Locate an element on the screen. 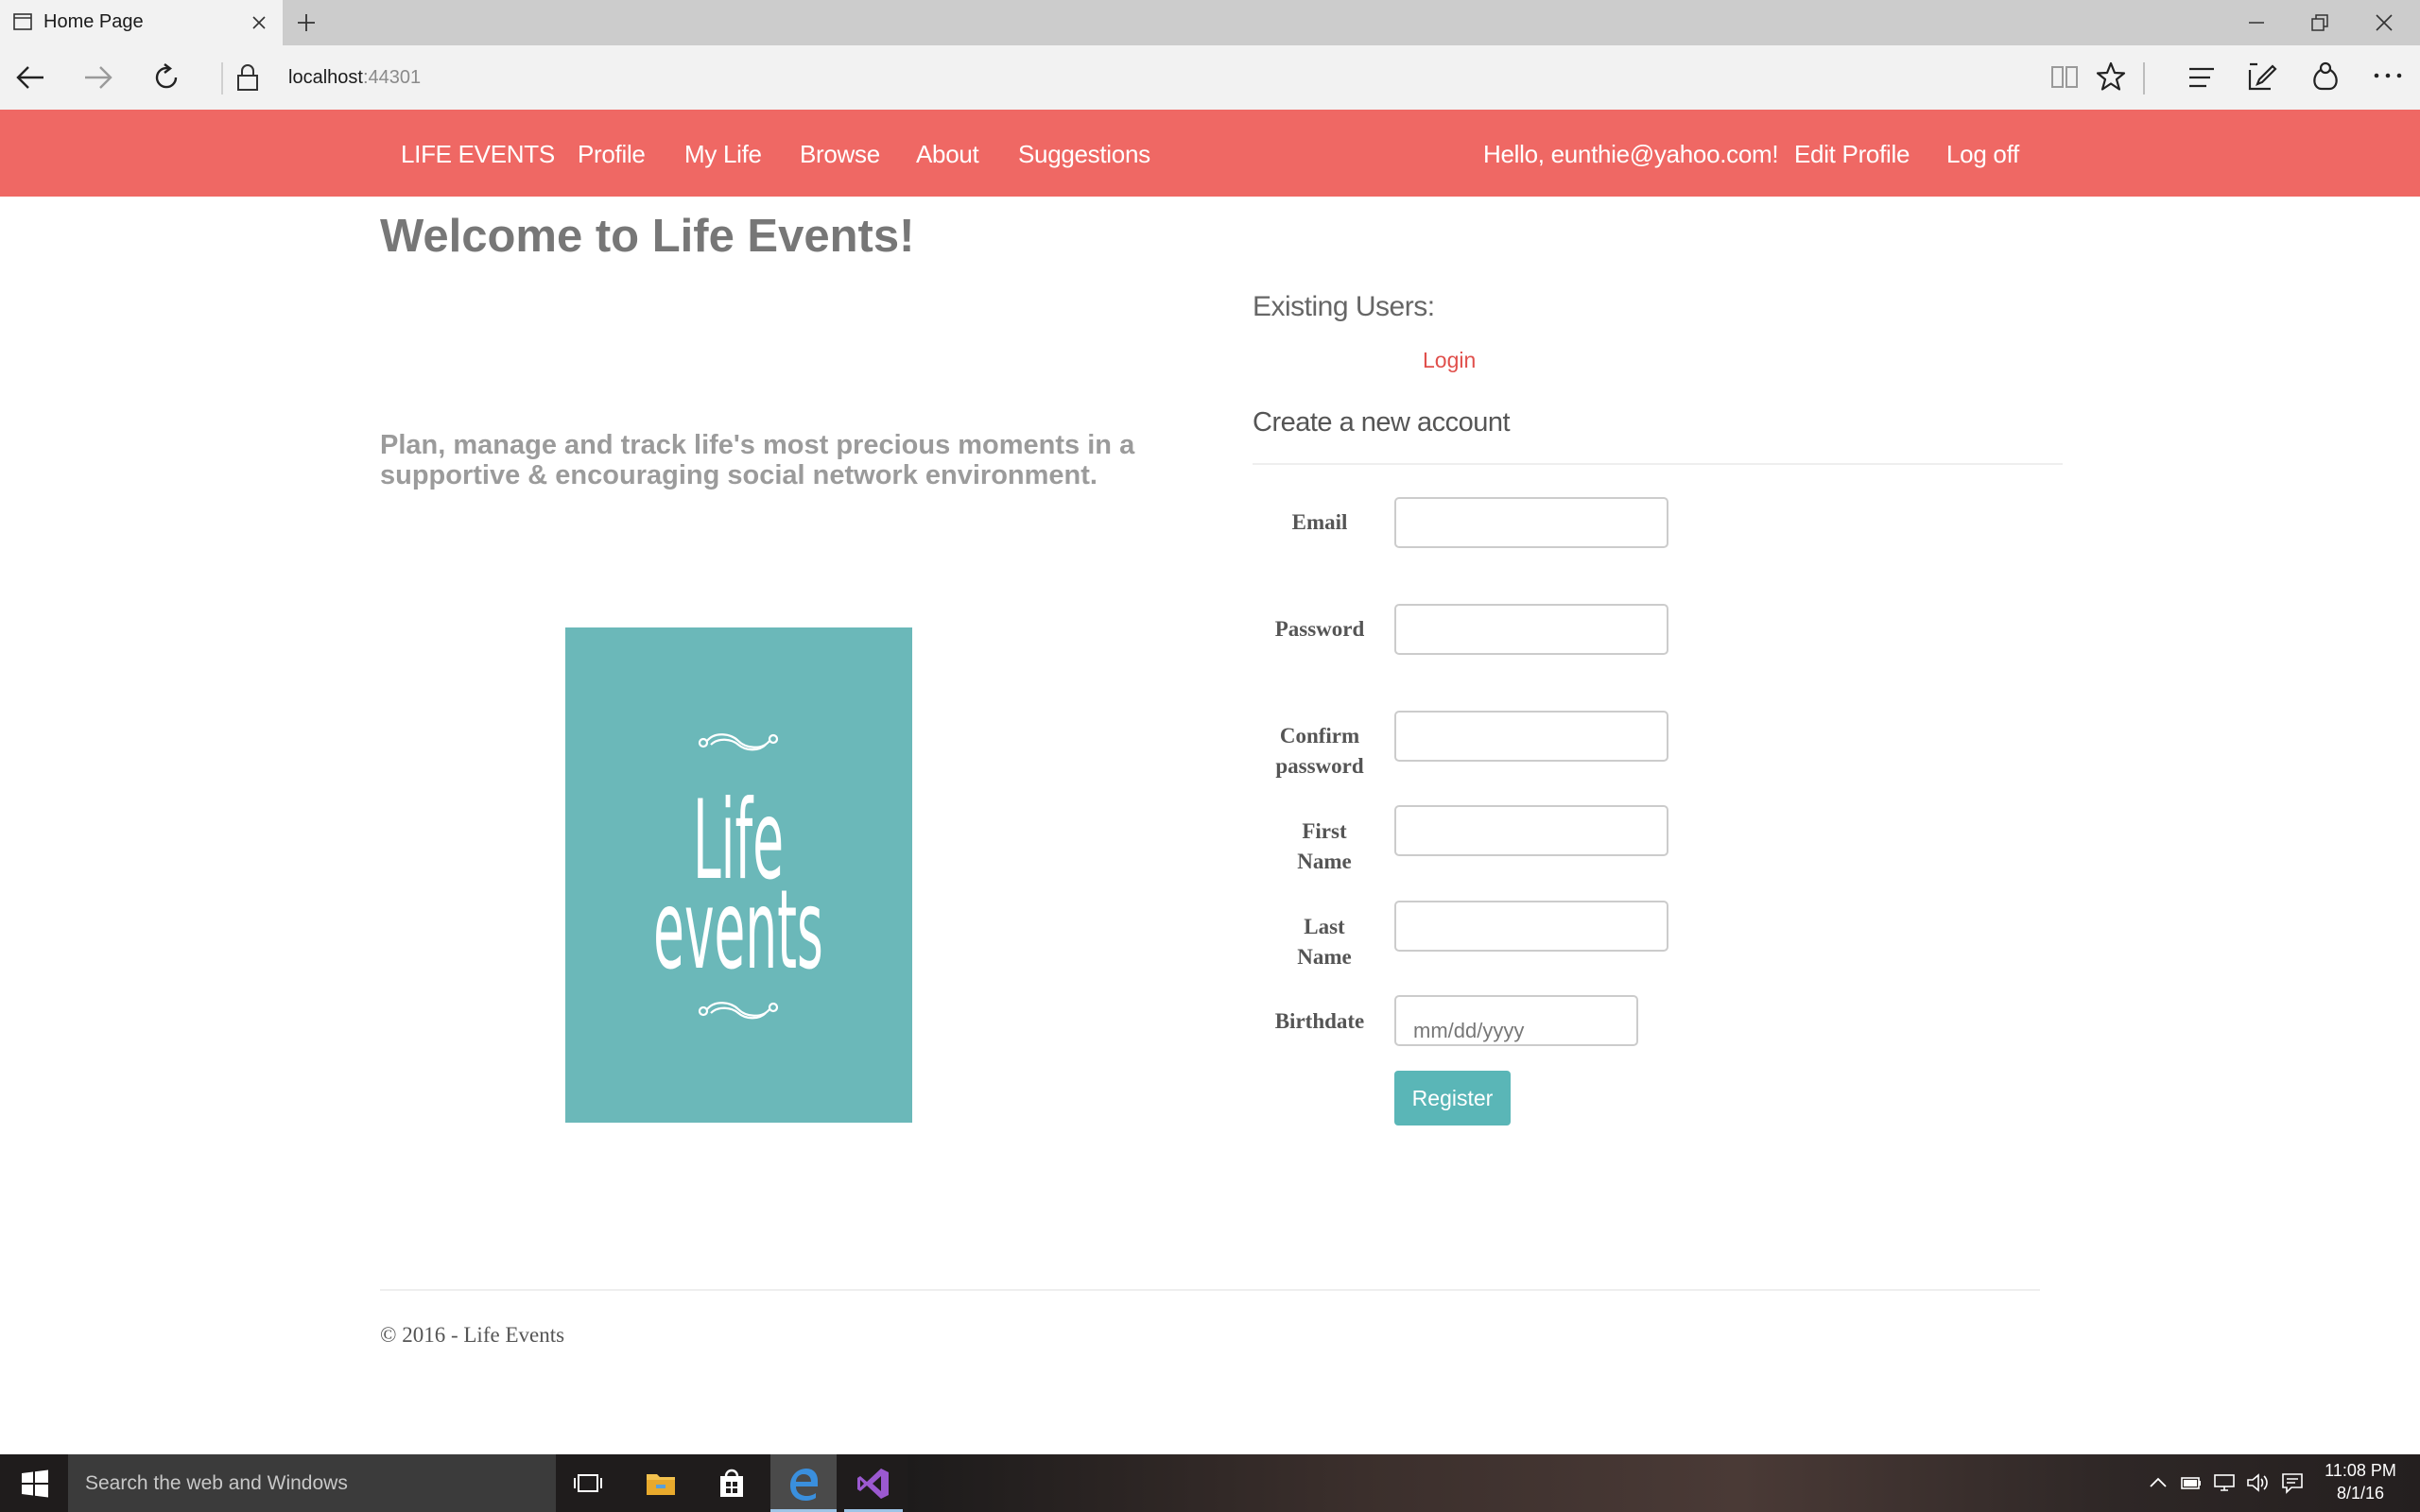  back-arrow-icon is located at coordinates (30, 77).